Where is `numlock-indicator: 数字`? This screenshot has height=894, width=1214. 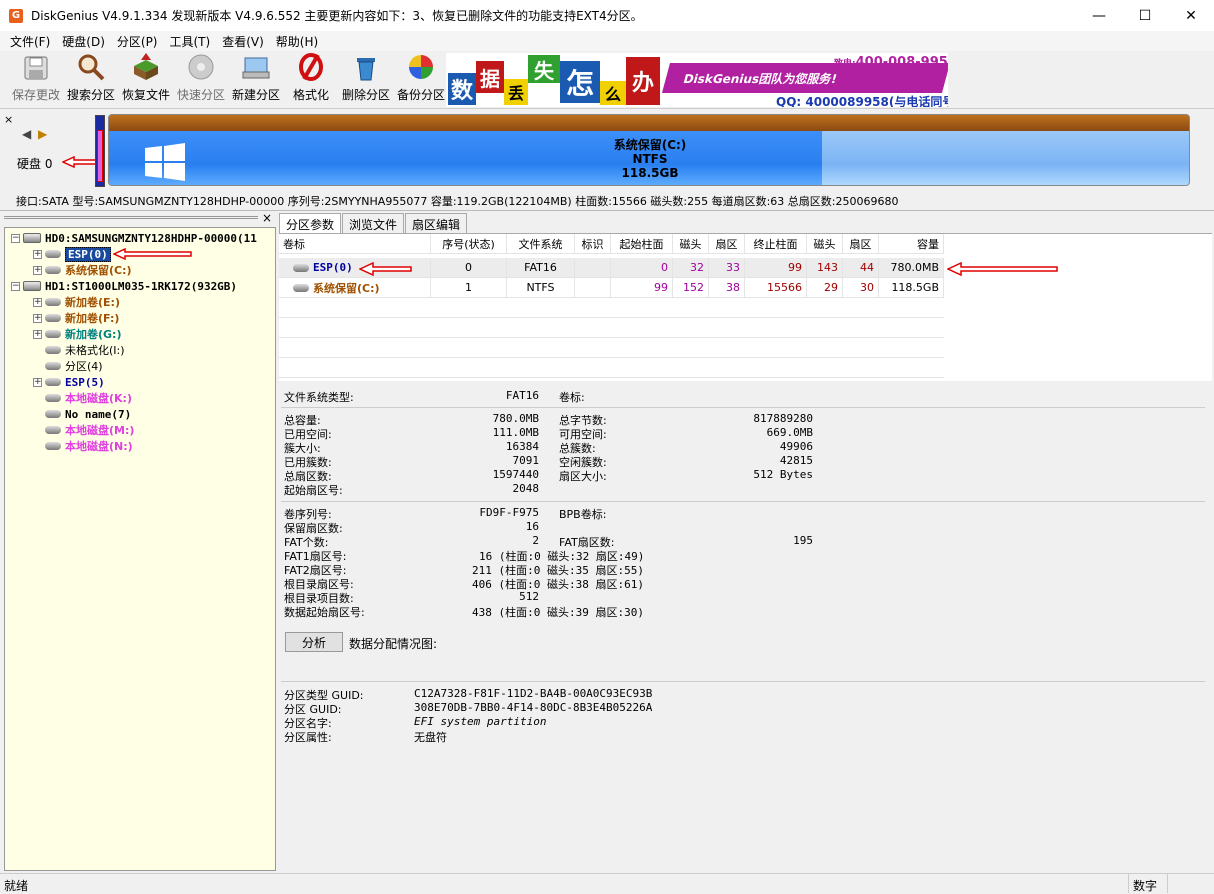
numlock-indicator: 数字 is located at coordinates (1148, 883).